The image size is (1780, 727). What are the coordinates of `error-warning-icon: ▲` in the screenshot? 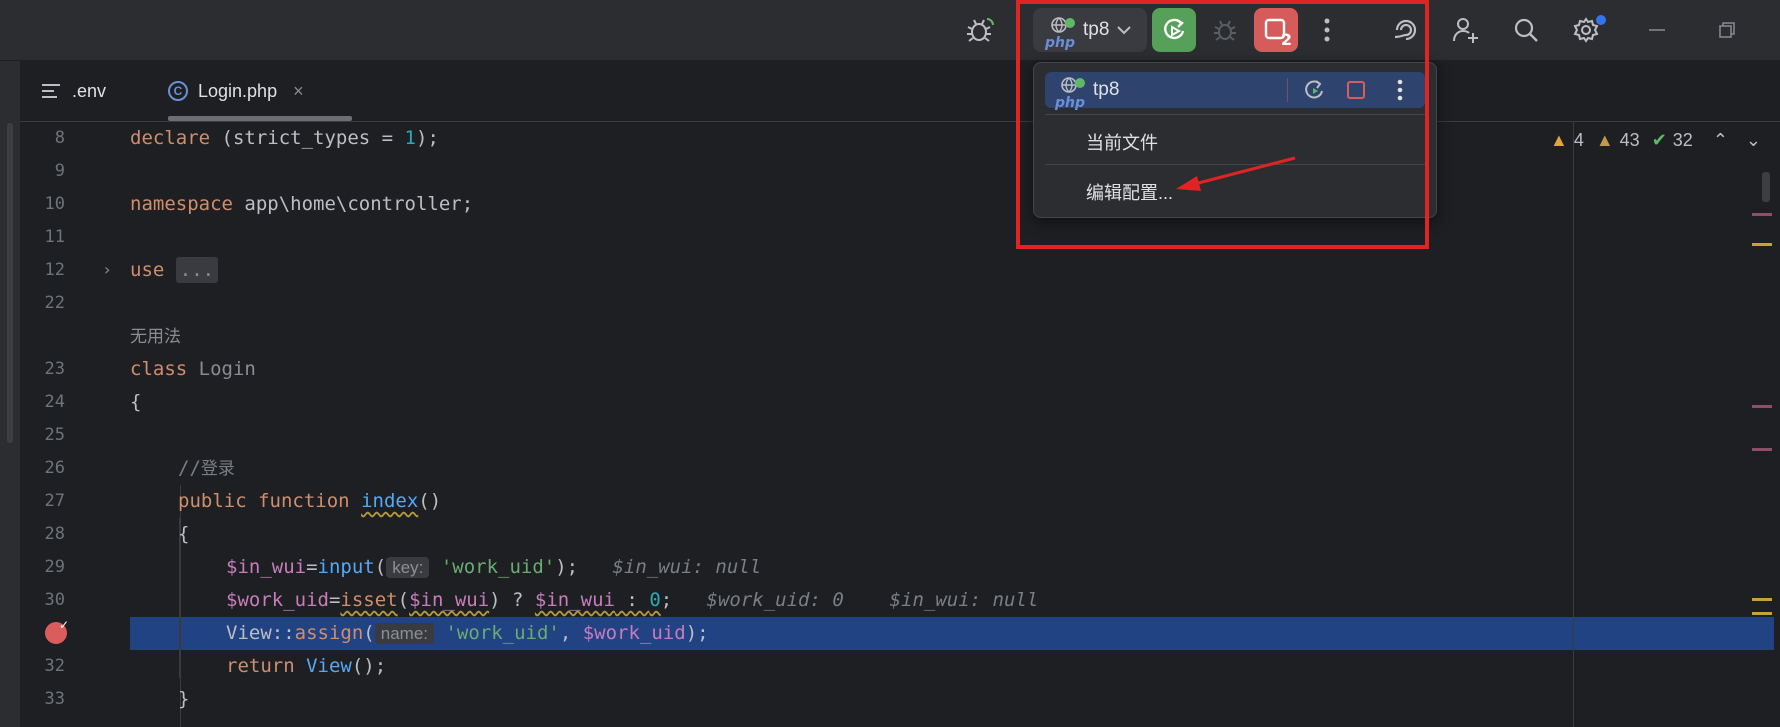 It's located at (1559, 140).